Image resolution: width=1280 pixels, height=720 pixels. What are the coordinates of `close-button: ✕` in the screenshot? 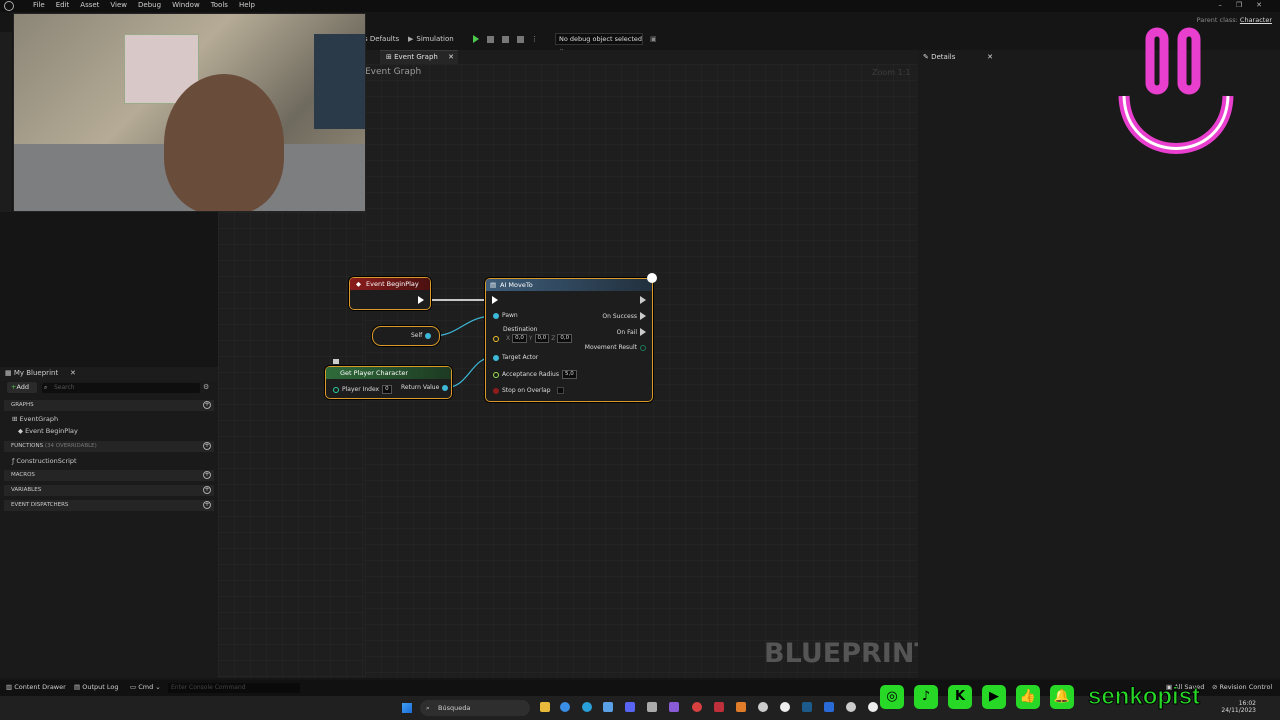 It's located at (1259, 5).